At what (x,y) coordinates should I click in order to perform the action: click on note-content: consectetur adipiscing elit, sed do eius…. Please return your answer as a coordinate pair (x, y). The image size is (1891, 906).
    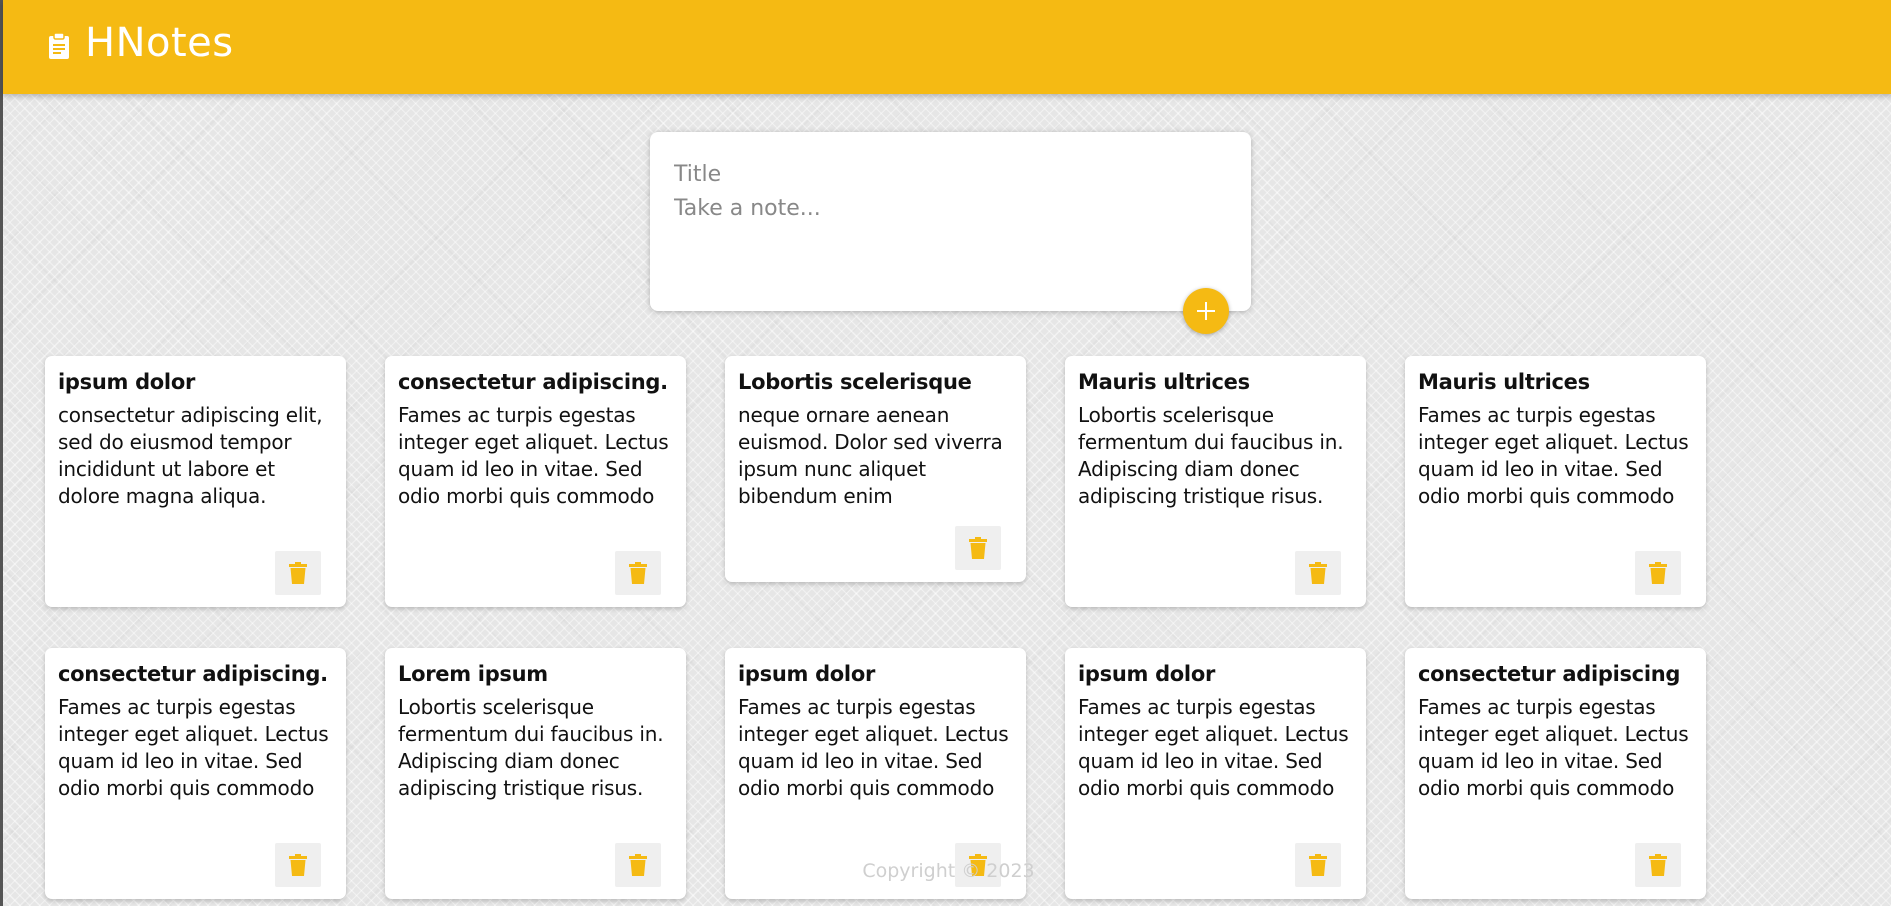
    Looking at the image, I should click on (190, 455).